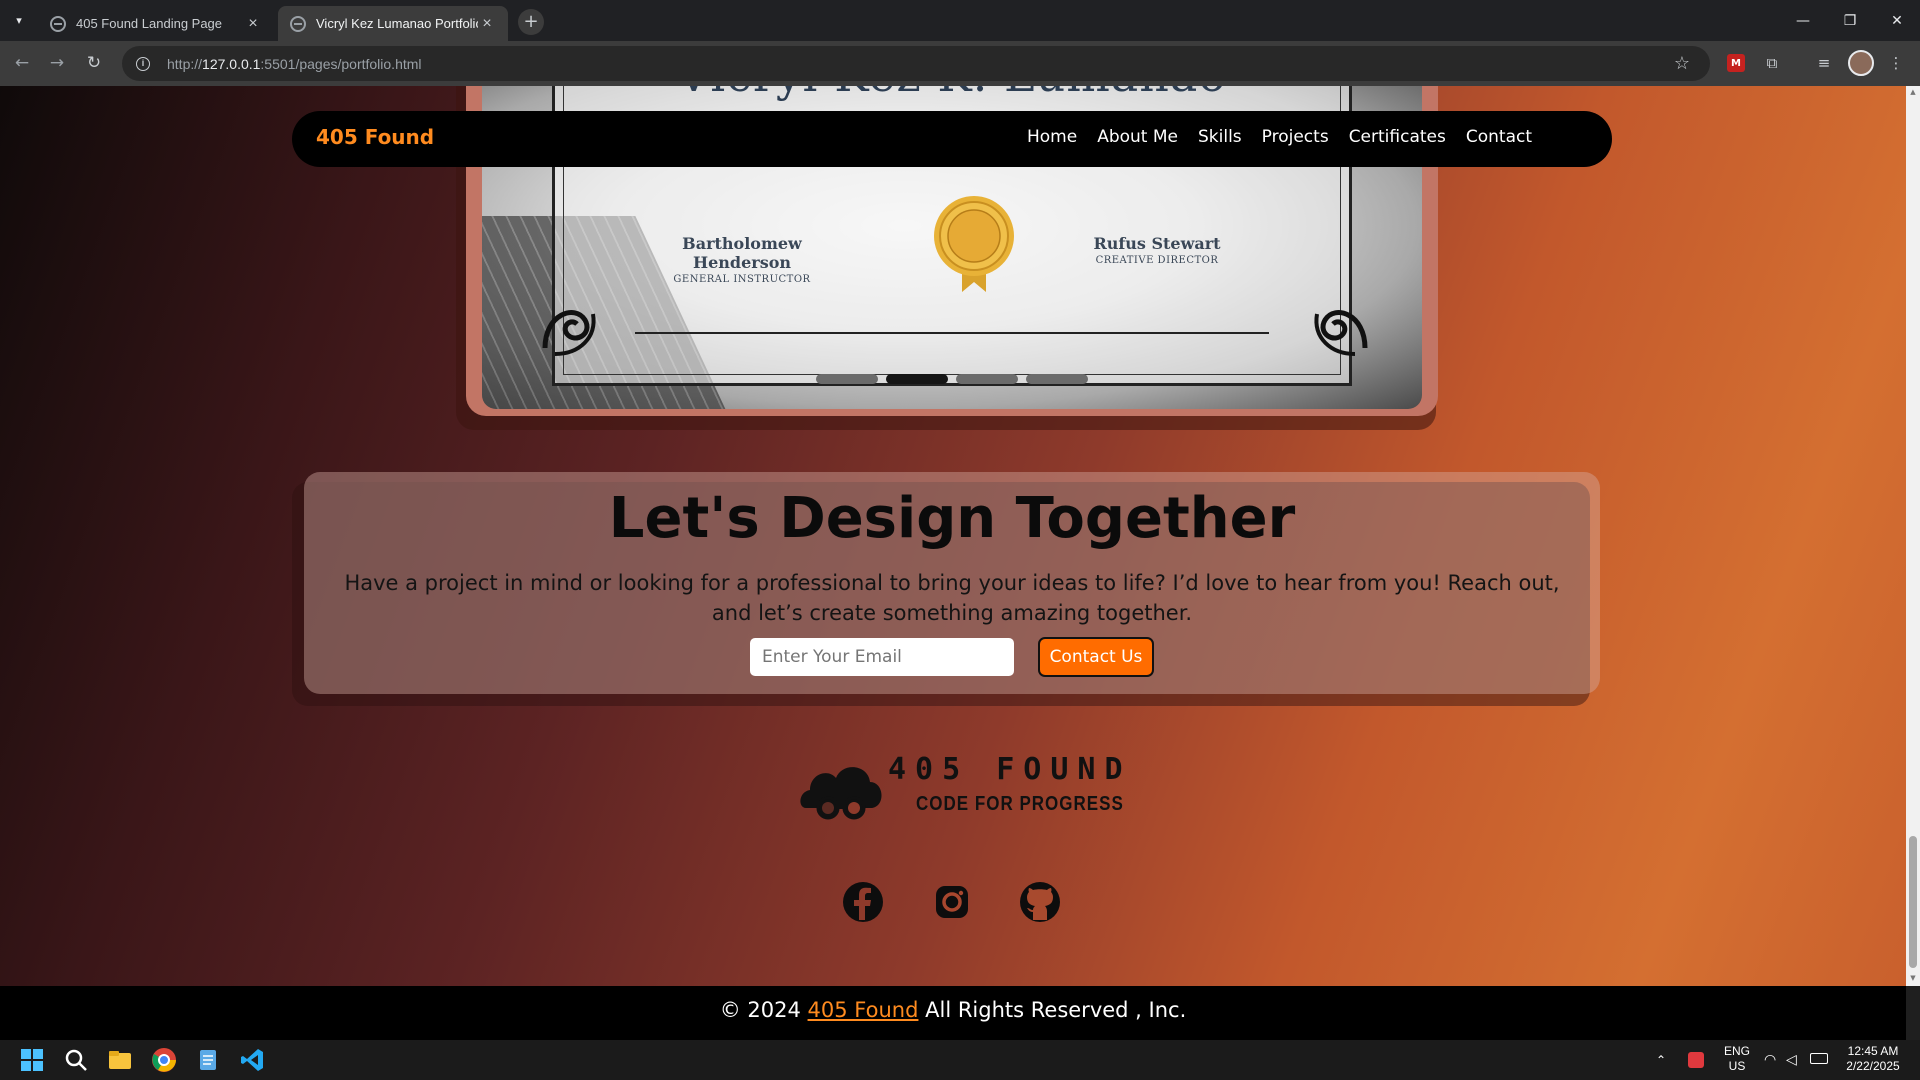 This screenshot has width=1920, height=1080. I want to click on restore-button: ❐, so click(1850, 20).